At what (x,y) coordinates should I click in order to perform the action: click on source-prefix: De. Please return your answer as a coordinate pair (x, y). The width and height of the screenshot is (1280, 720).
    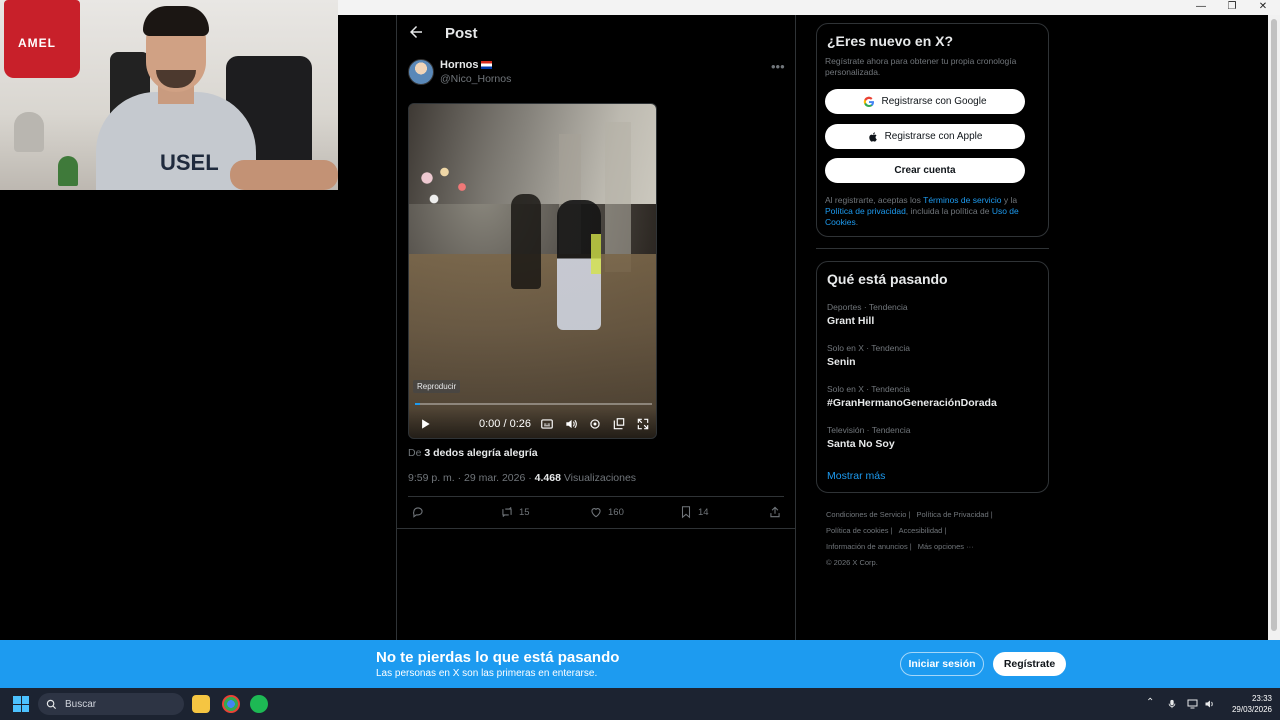
    Looking at the image, I should click on (415, 453).